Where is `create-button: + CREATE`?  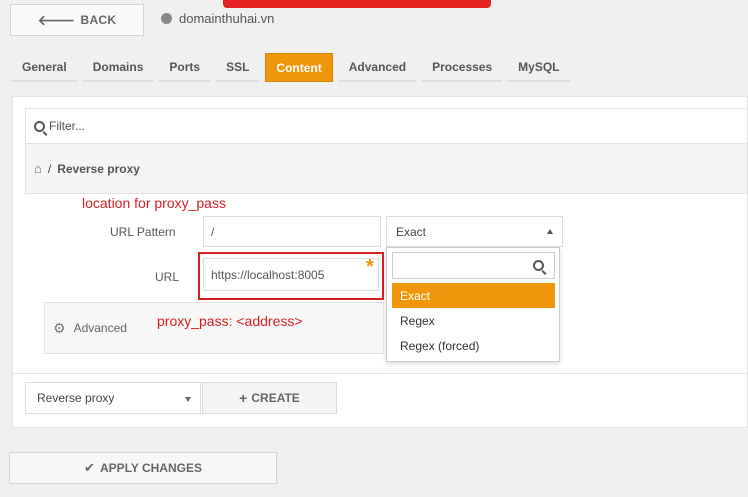 create-button: + CREATE is located at coordinates (269, 398).